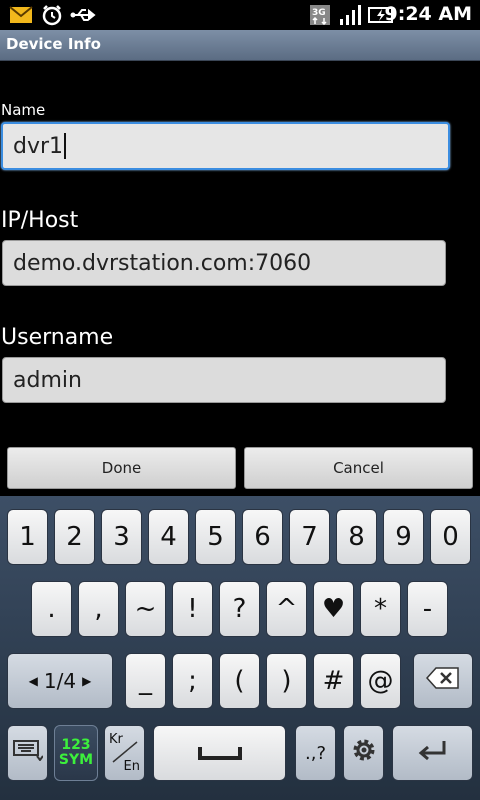 The height and width of the screenshot is (800, 480). I want to click on text-cursor, so click(65, 146).